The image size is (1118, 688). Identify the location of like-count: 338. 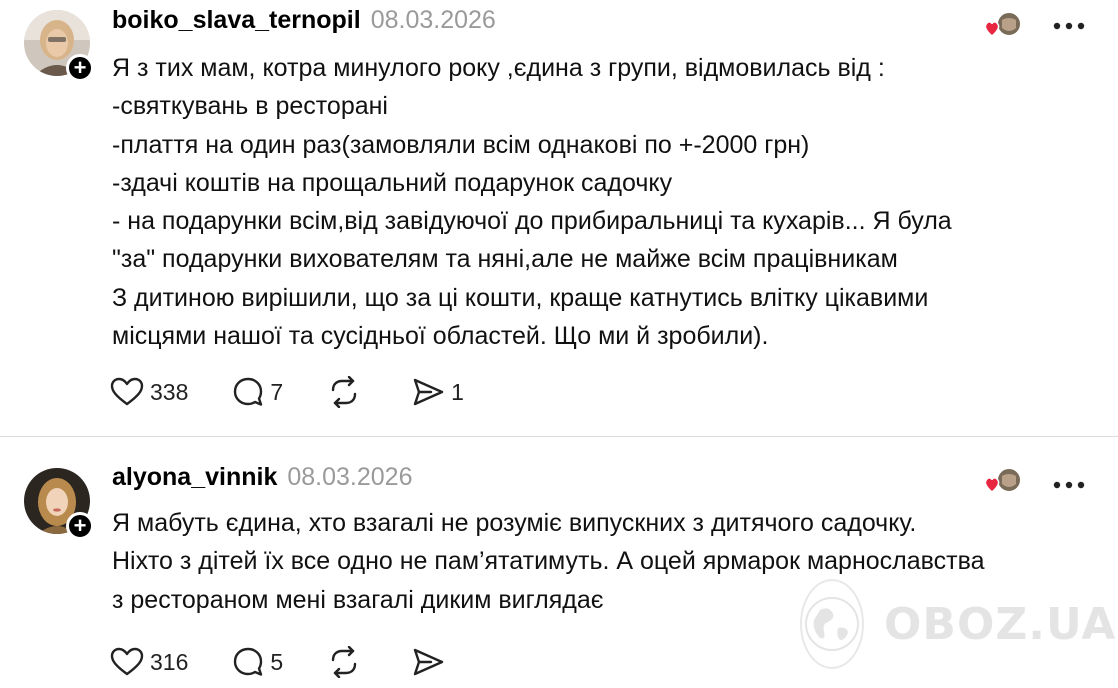
(169, 391).